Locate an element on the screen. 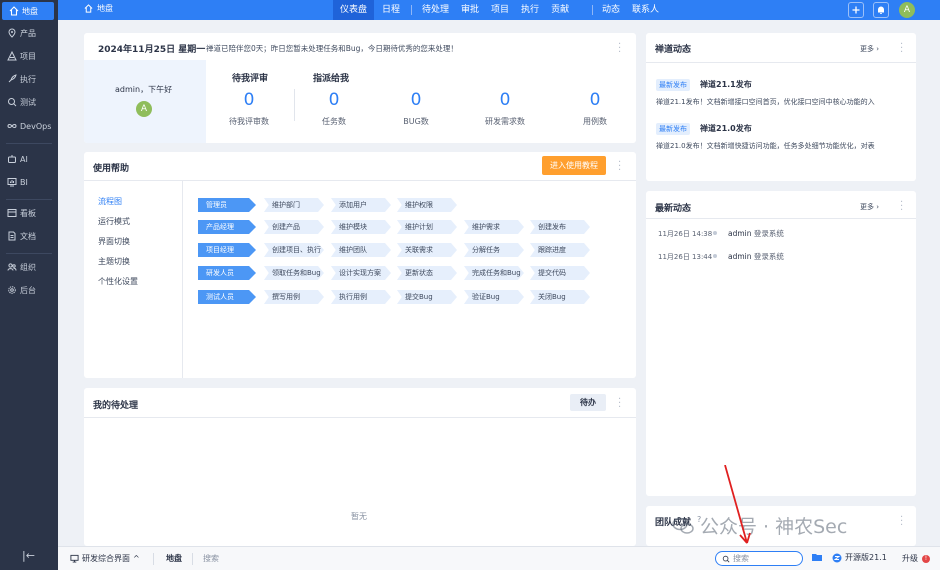 The height and width of the screenshot is (570, 940). sidebar-item-project: 项目 is located at coordinates (29, 56).